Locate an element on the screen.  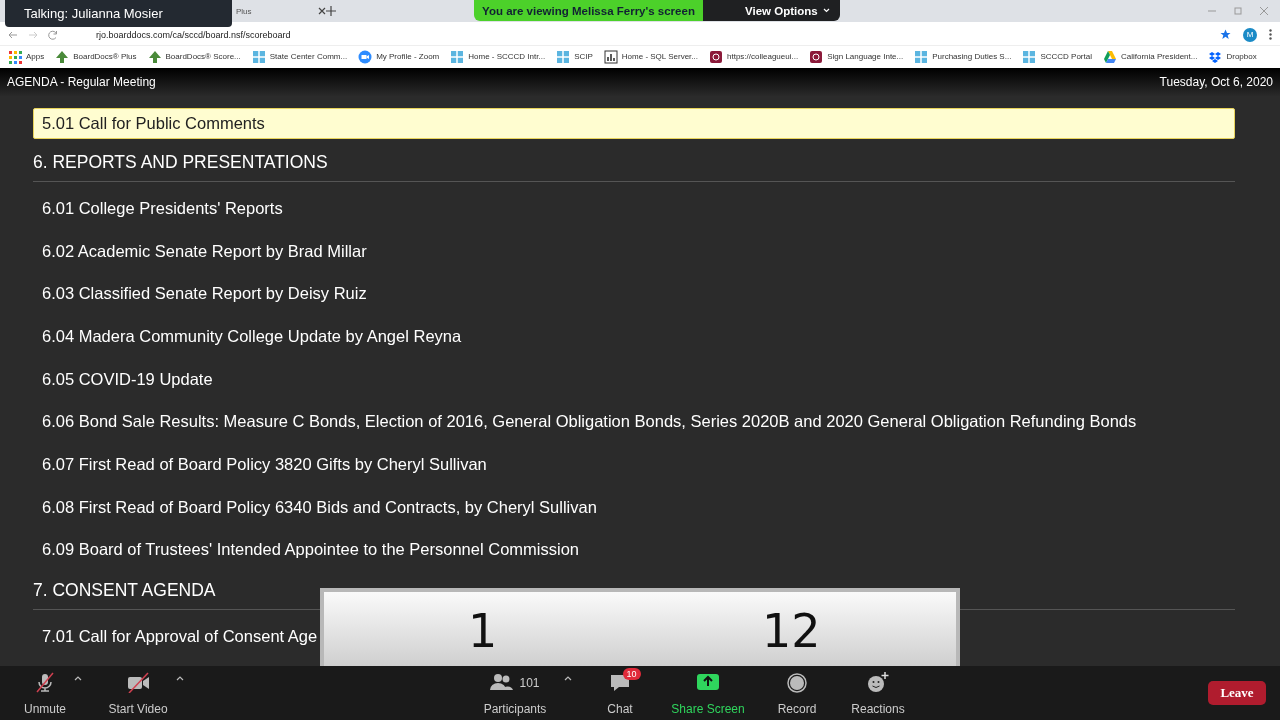
mute-button: Unmute is located at coordinates (45, 694).